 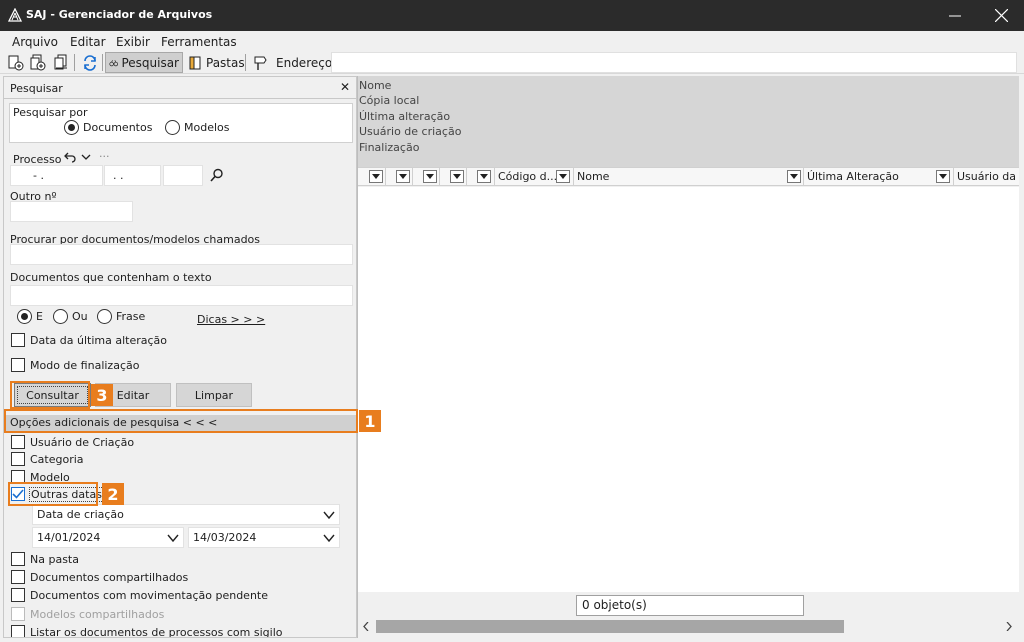 What do you see at coordinates (62, 62) in the screenshot?
I see `copy-document-button` at bounding box center [62, 62].